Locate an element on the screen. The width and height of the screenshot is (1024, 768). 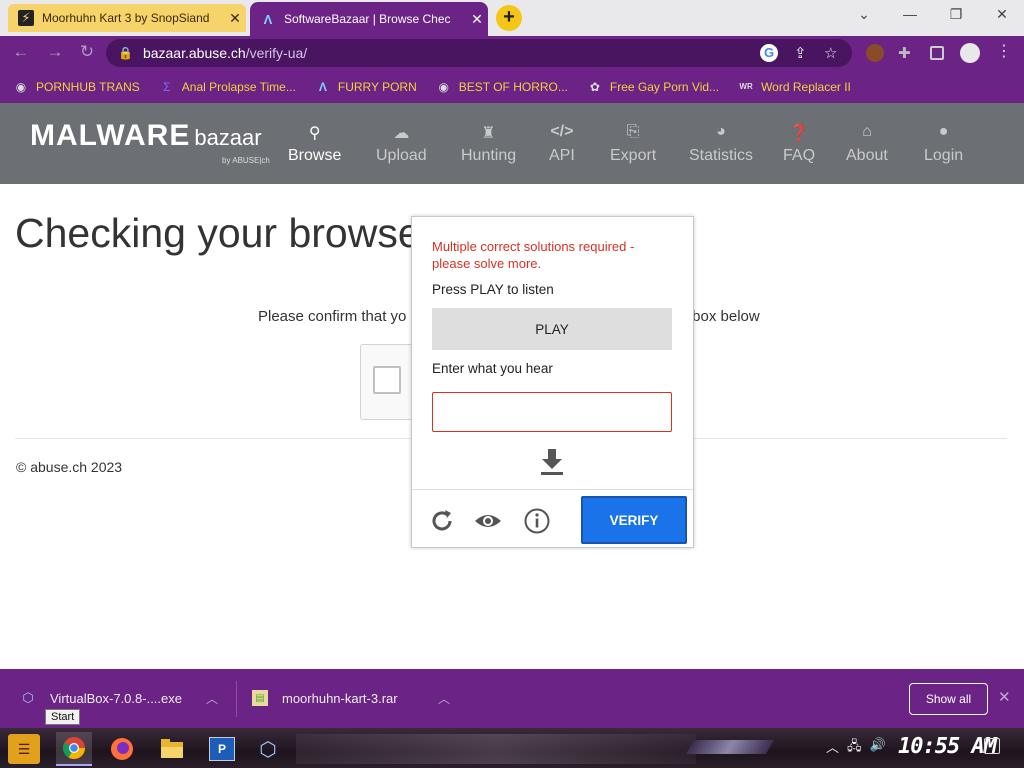
globe-icon: ◉ is located at coordinates (443, 86).